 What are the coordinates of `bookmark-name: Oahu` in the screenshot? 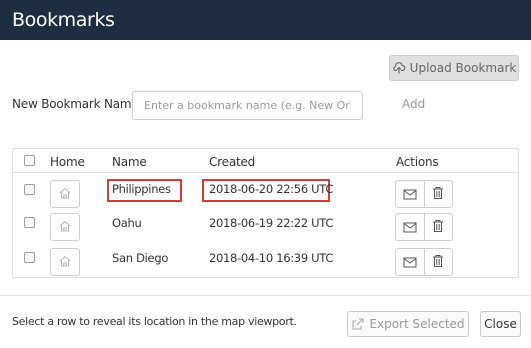 It's located at (127, 223).